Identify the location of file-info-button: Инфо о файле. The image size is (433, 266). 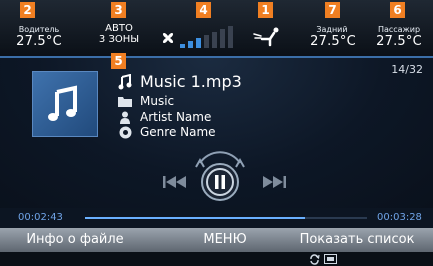
(75, 240).